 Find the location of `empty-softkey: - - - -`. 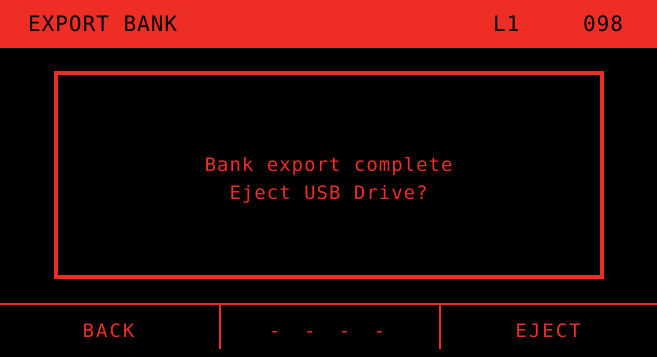

empty-softkey: - - - - is located at coordinates (330, 327).